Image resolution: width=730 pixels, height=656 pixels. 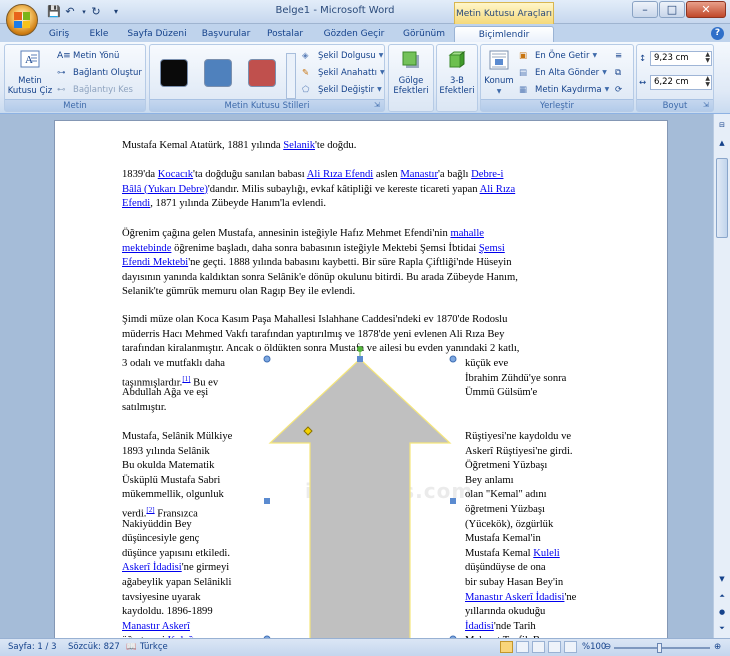 I want to click on en-one-getir-button: ▣ En Öne Getir ▼, so click(x=558, y=55).